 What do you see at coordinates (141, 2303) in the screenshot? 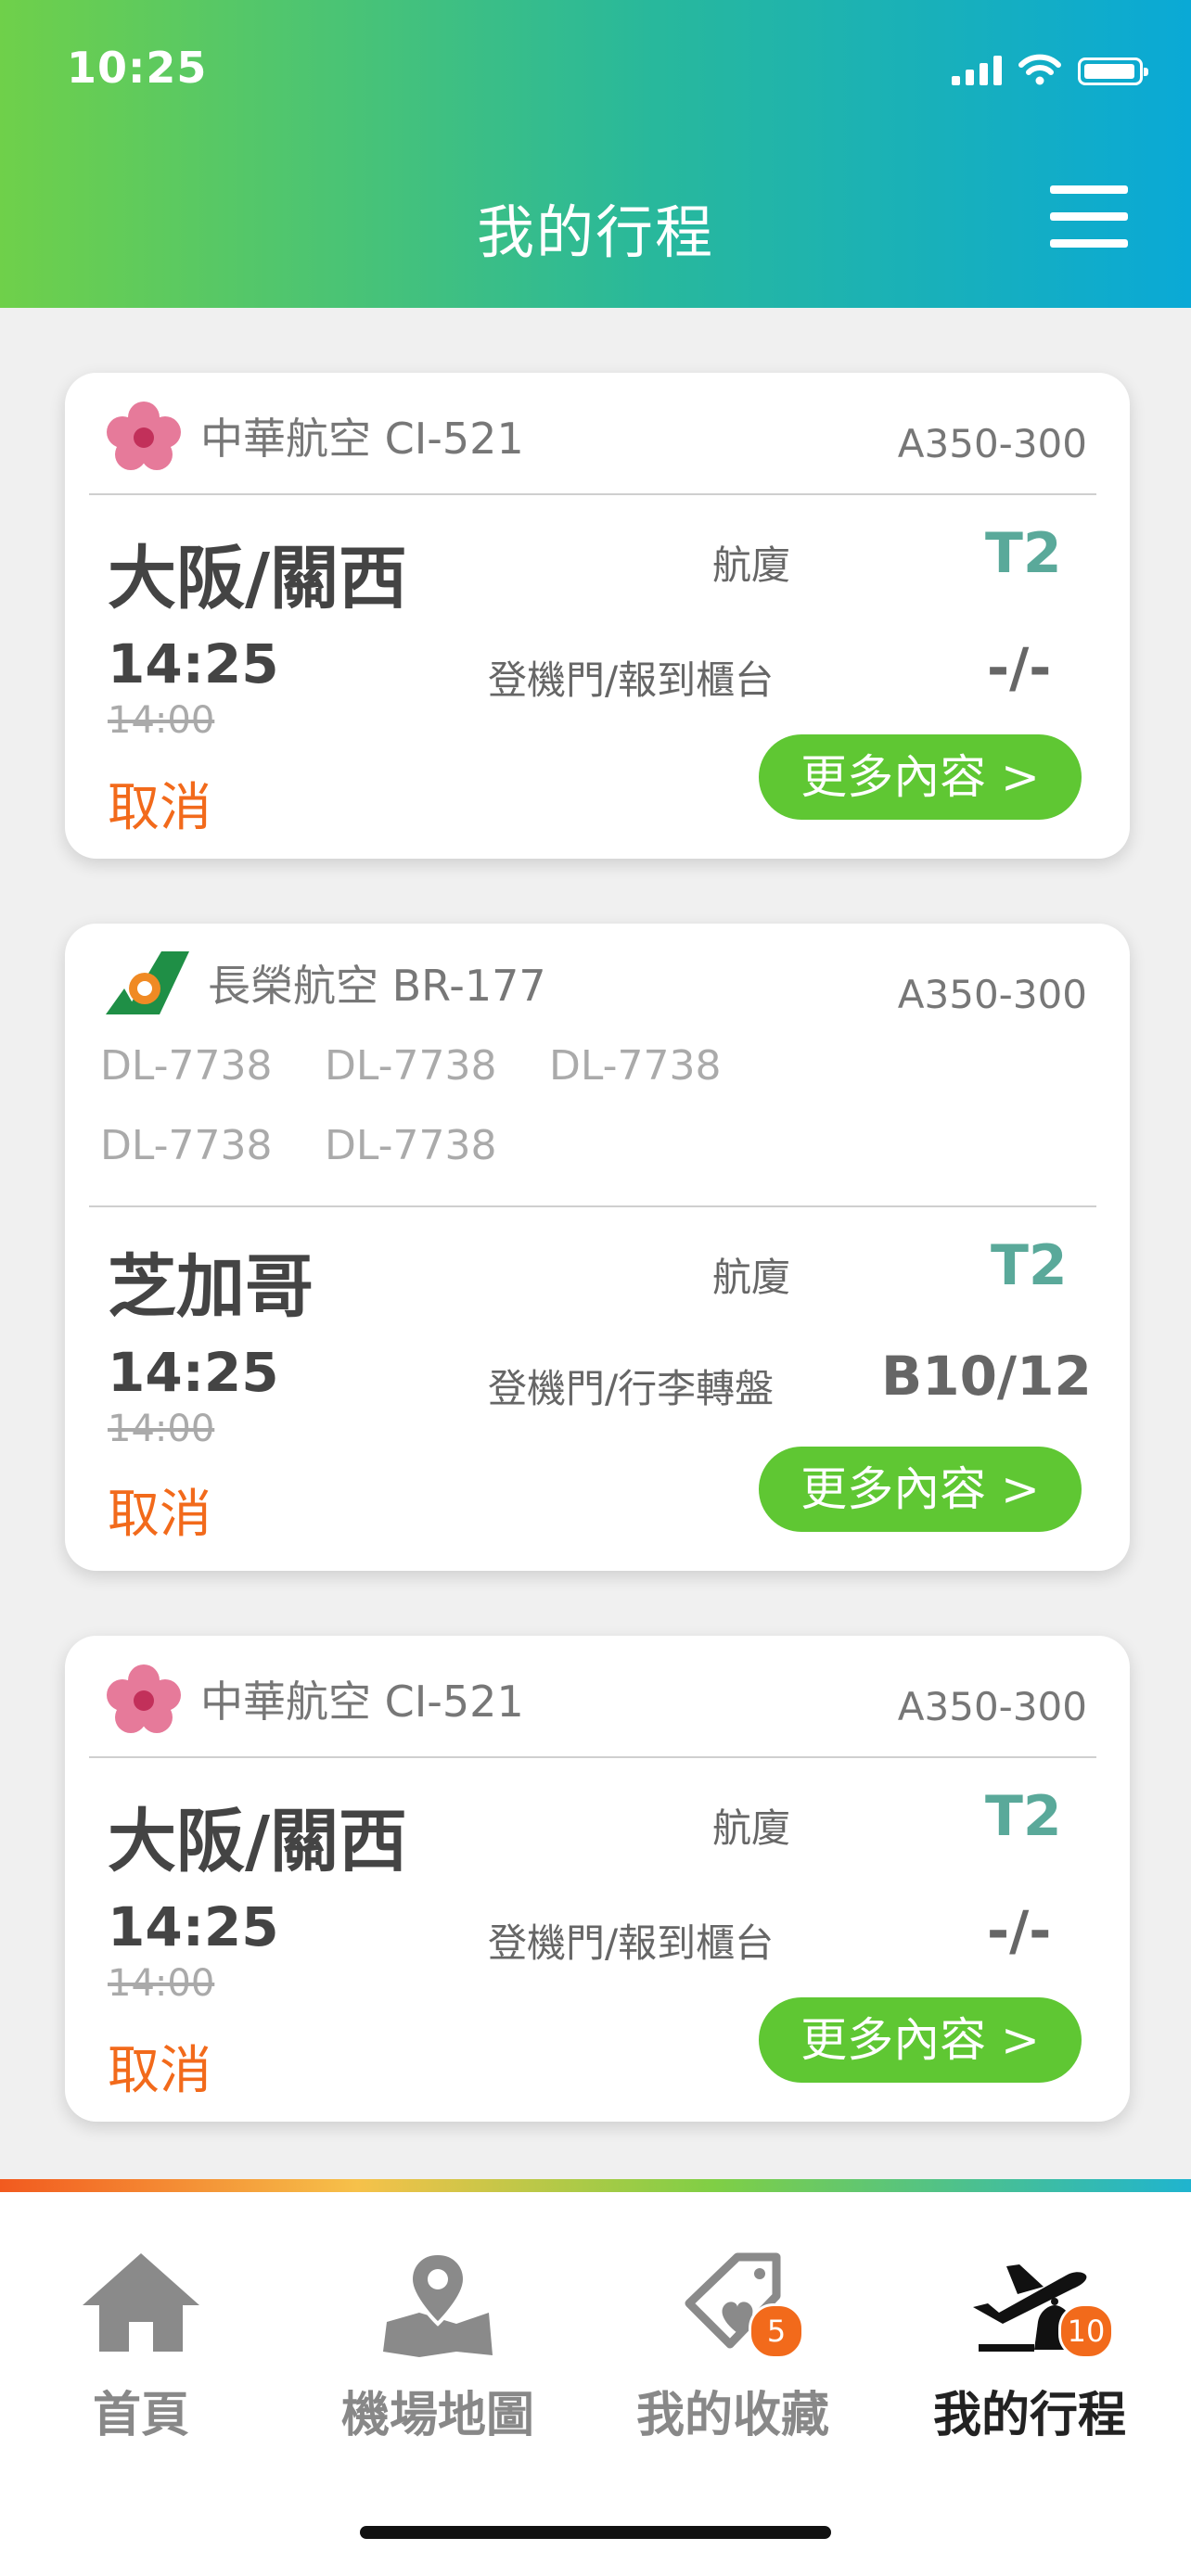
I see `home-icon` at bounding box center [141, 2303].